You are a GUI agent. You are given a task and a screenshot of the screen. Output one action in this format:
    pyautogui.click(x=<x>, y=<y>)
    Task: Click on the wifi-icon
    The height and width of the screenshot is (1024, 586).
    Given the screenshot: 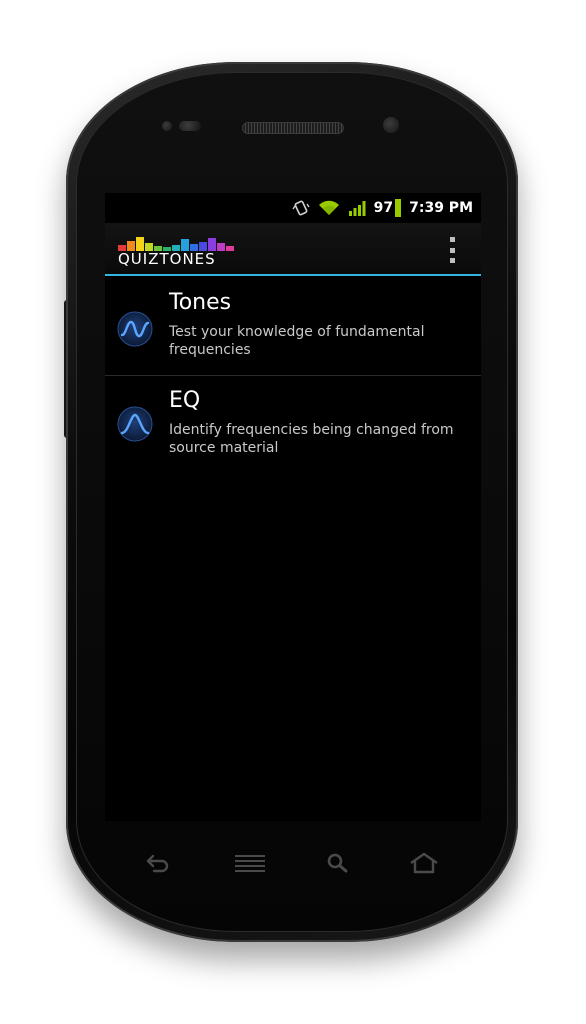 What is the action you would take?
    pyautogui.click(x=329, y=208)
    